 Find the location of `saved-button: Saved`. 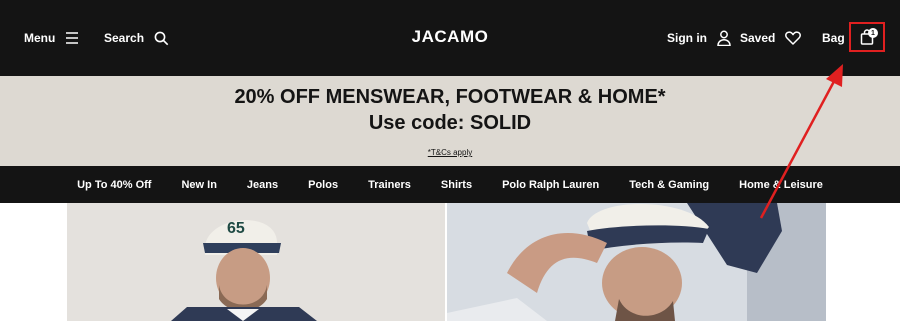

saved-button: Saved is located at coordinates (771, 38).